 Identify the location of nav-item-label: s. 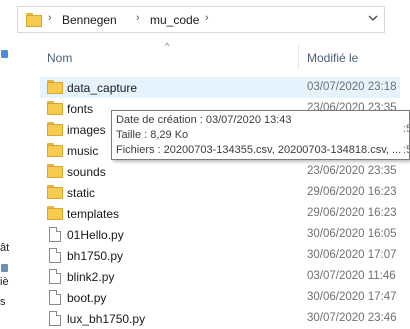
(3, 302).